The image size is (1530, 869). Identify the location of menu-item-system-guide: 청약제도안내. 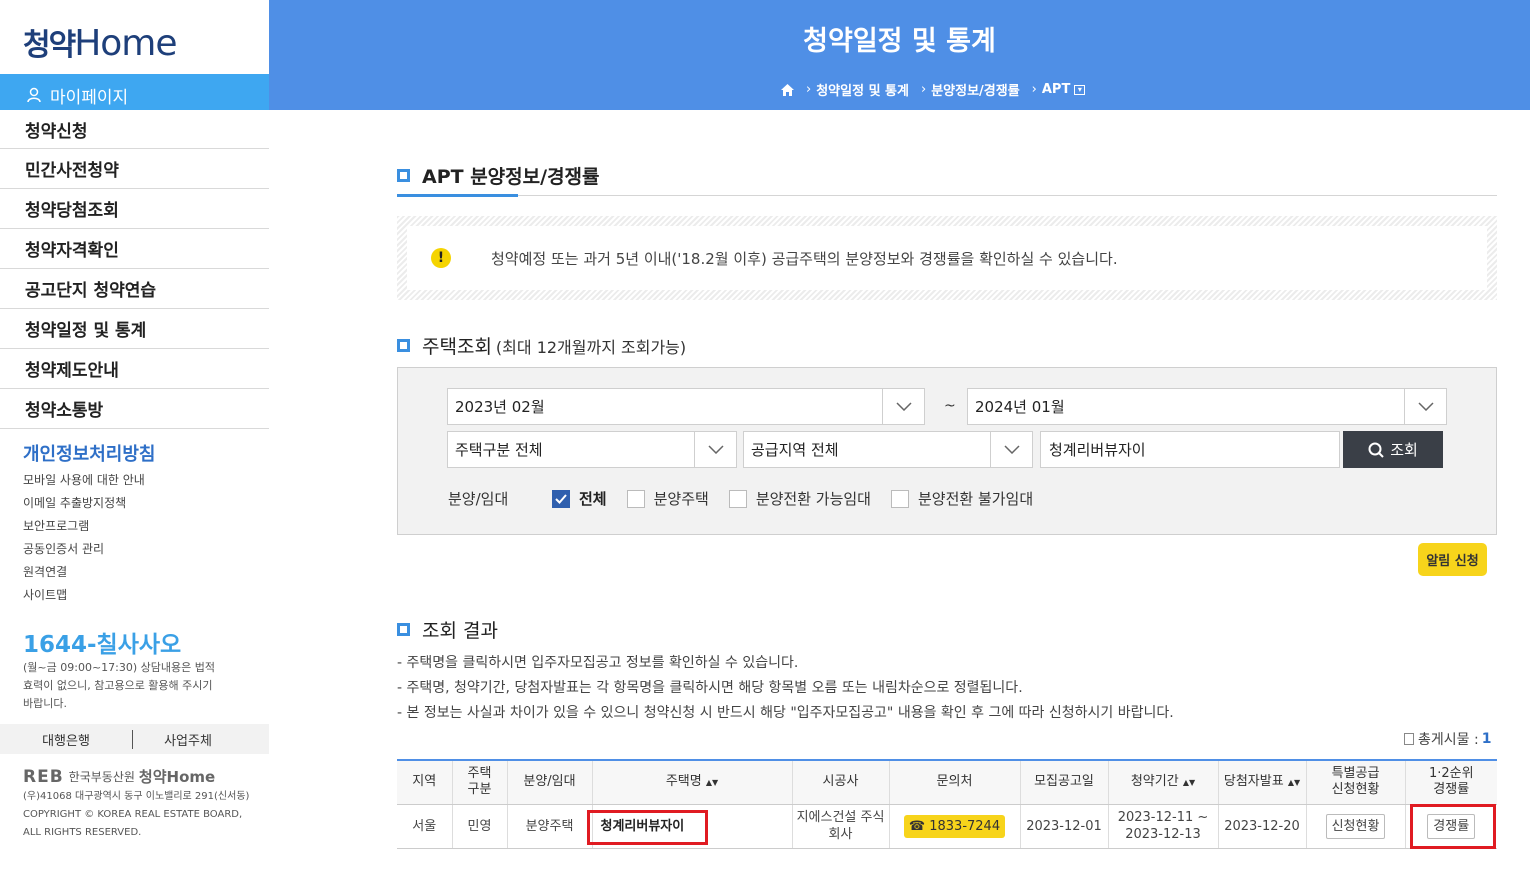
(134, 369).